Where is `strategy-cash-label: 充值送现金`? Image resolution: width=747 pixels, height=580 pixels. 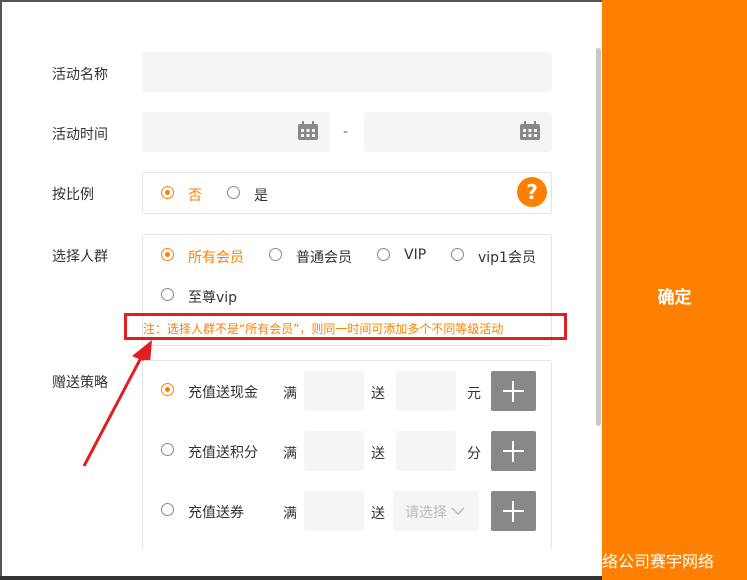 strategy-cash-label: 充值送现金 is located at coordinates (223, 392).